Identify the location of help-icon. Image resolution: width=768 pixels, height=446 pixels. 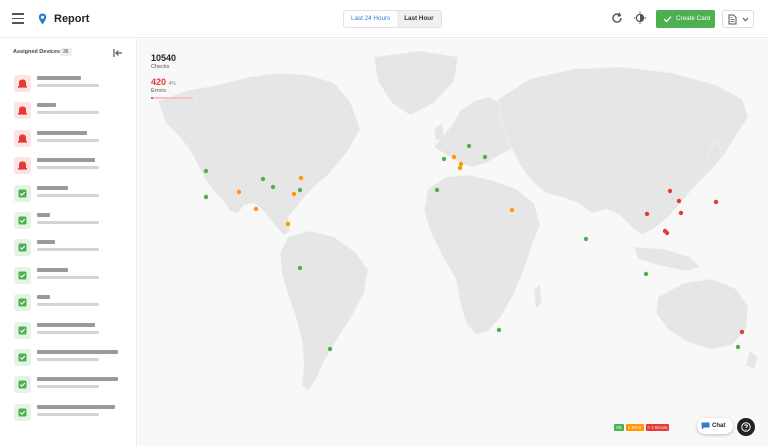
(746, 427).